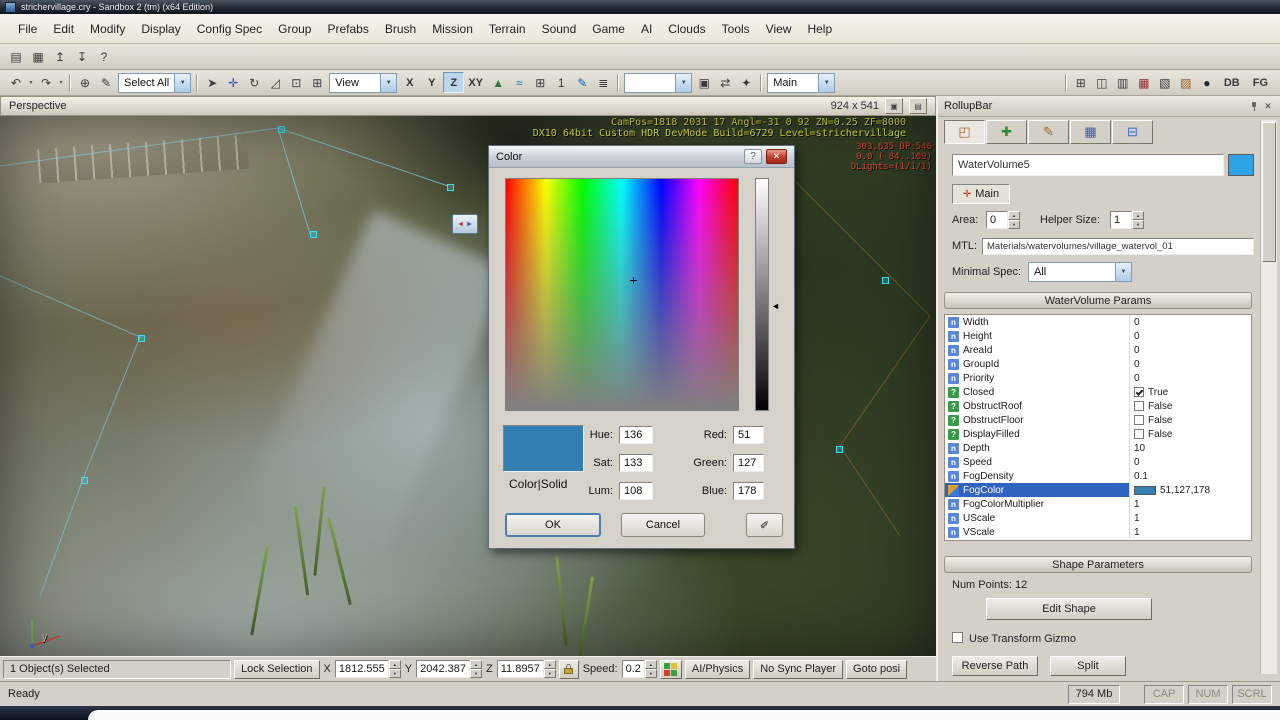  Describe the element at coordinates (748, 491) in the screenshot. I see `blue-input: 178` at that location.